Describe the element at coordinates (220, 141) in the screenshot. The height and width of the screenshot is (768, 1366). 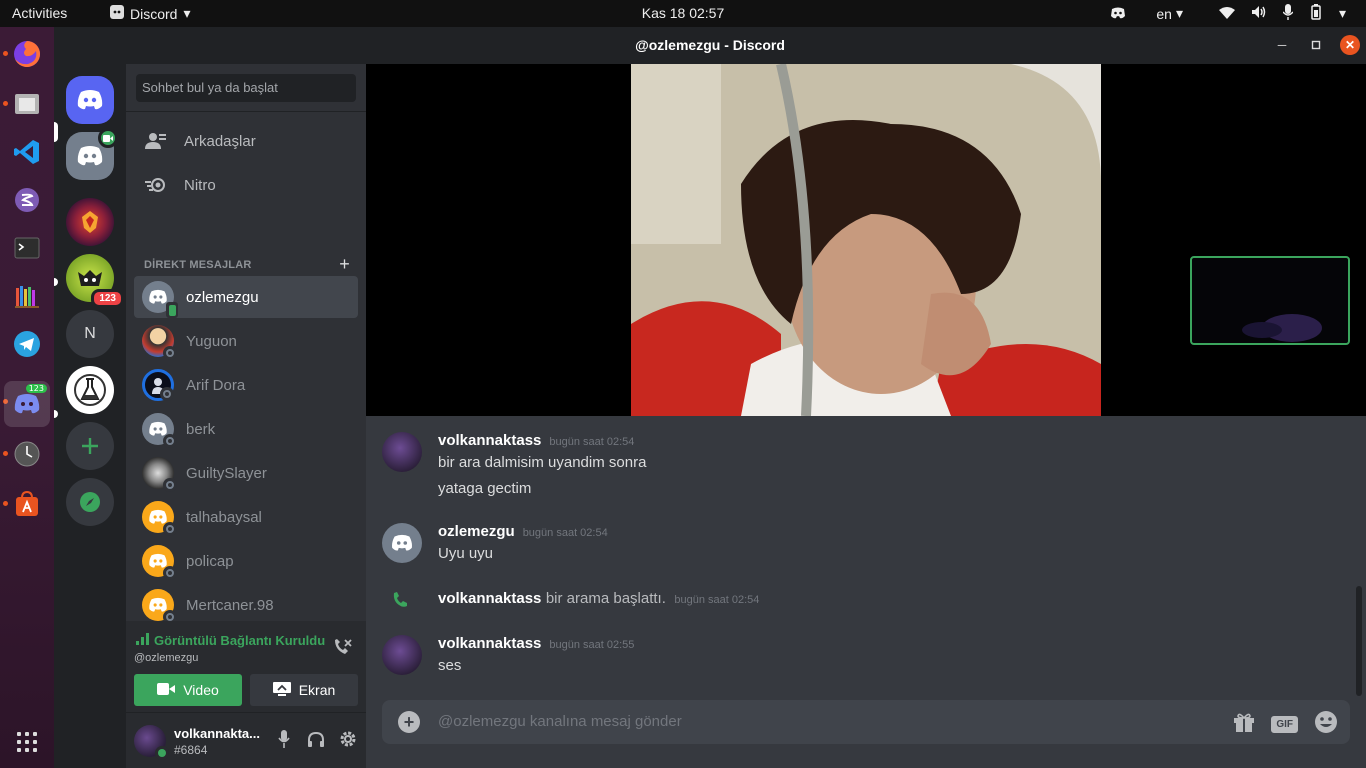
I see `nav-friends-label: Arkadaşlar` at that location.